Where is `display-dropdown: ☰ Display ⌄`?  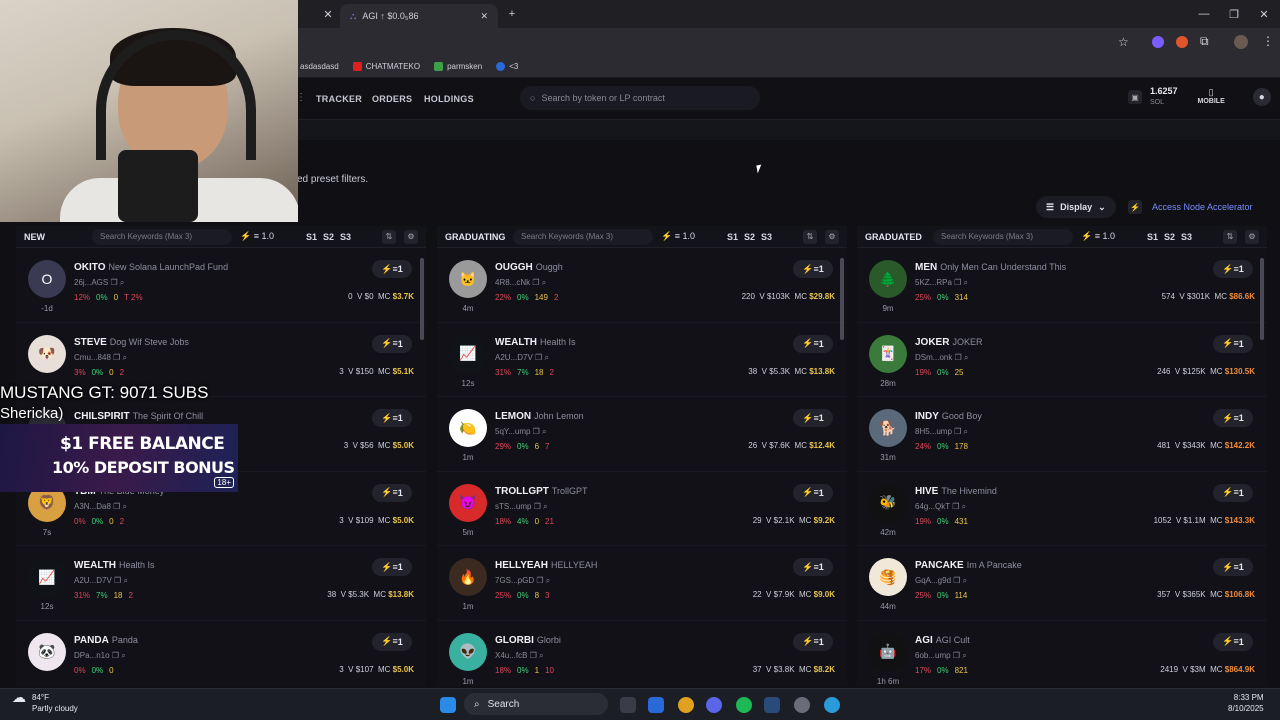 display-dropdown: ☰ Display ⌄ is located at coordinates (1076, 207).